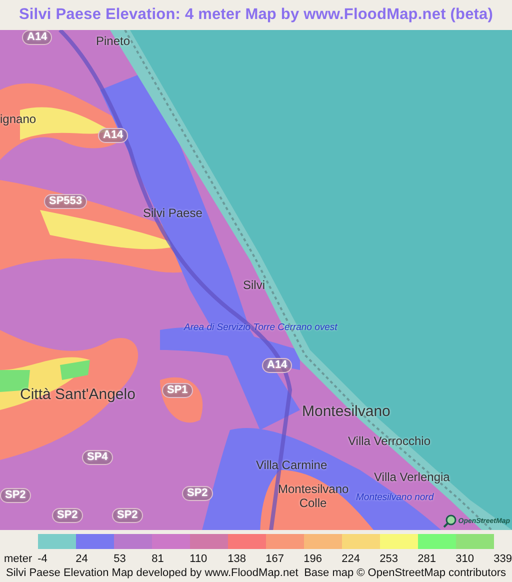 The width and height of the screenshot is (512, 582). Describe the element at coordinates (292, 465) in the screenshot. I see `place-label: Villa Carmine` at that location.